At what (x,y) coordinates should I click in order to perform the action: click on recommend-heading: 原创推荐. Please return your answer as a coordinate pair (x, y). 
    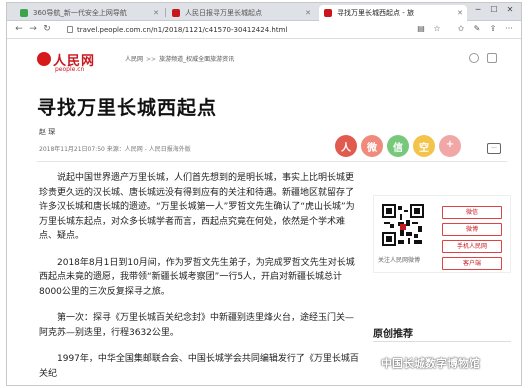
    Looking at the image, I should click on (393, 334).